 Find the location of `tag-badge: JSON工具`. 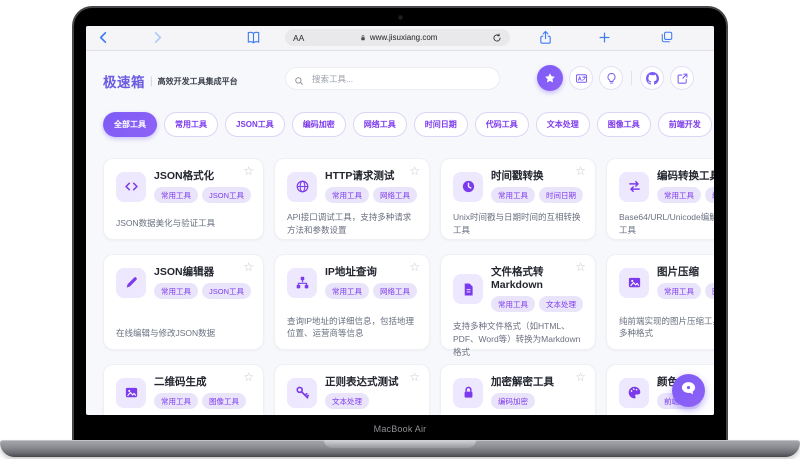

tag-badge: JSON工具 is located at coordinates (227, 291).